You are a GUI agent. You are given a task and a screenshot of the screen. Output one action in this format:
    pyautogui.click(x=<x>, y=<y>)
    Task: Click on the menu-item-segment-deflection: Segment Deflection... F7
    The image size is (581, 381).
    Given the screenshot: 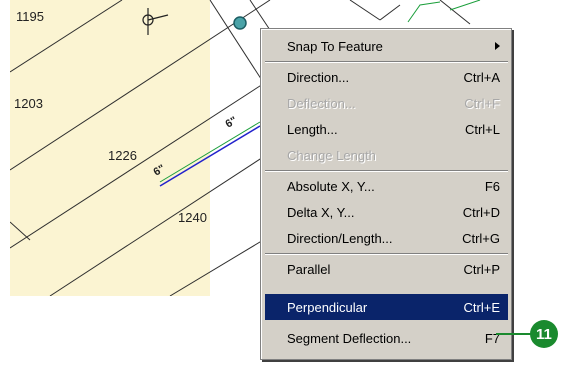 What is the action you would take?
    pyautogui.click(x=386, y=338)
    